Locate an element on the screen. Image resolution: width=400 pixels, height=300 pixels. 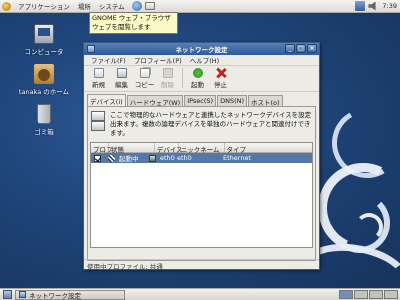
clock: 7:39 is located at coordinates (389, 6).